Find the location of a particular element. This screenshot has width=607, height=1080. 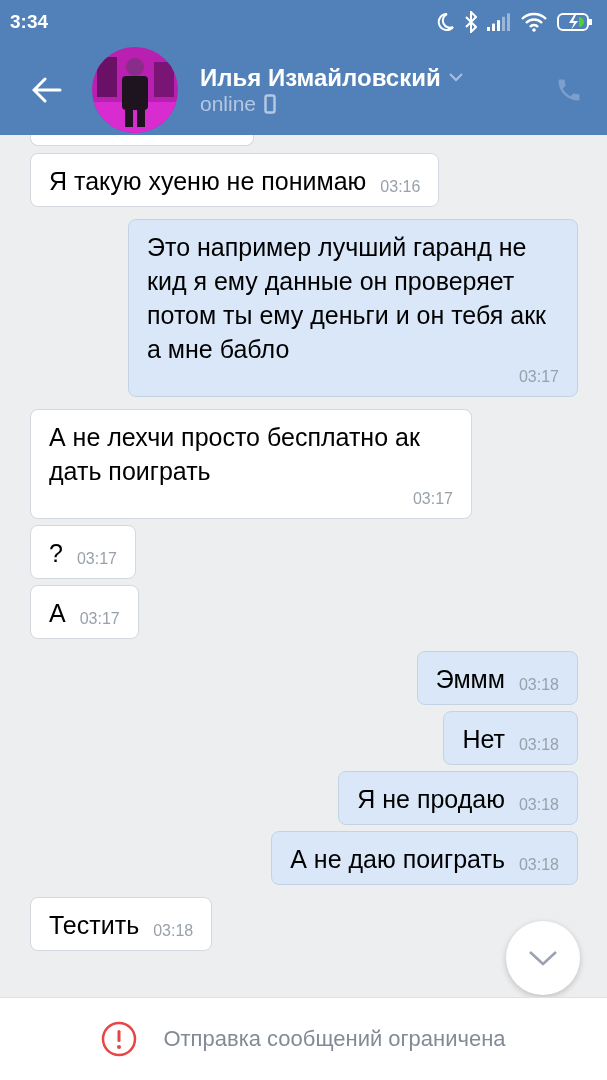

message-text: А не лехчи просто бесплатно ак дать поиграть is located at coordinates (235, 454).